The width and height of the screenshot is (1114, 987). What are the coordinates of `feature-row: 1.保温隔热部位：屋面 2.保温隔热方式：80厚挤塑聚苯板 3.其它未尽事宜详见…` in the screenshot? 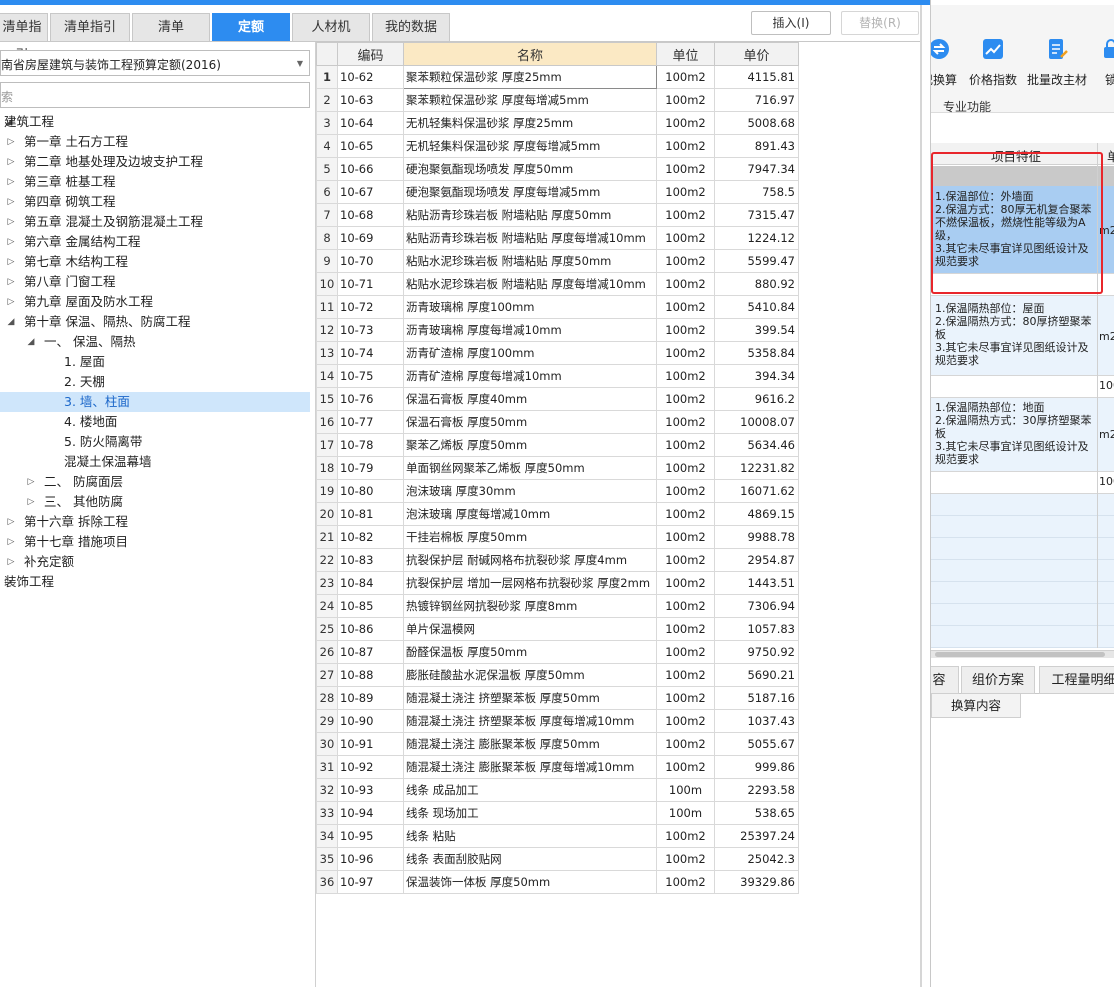 It's located at (1022, 336).